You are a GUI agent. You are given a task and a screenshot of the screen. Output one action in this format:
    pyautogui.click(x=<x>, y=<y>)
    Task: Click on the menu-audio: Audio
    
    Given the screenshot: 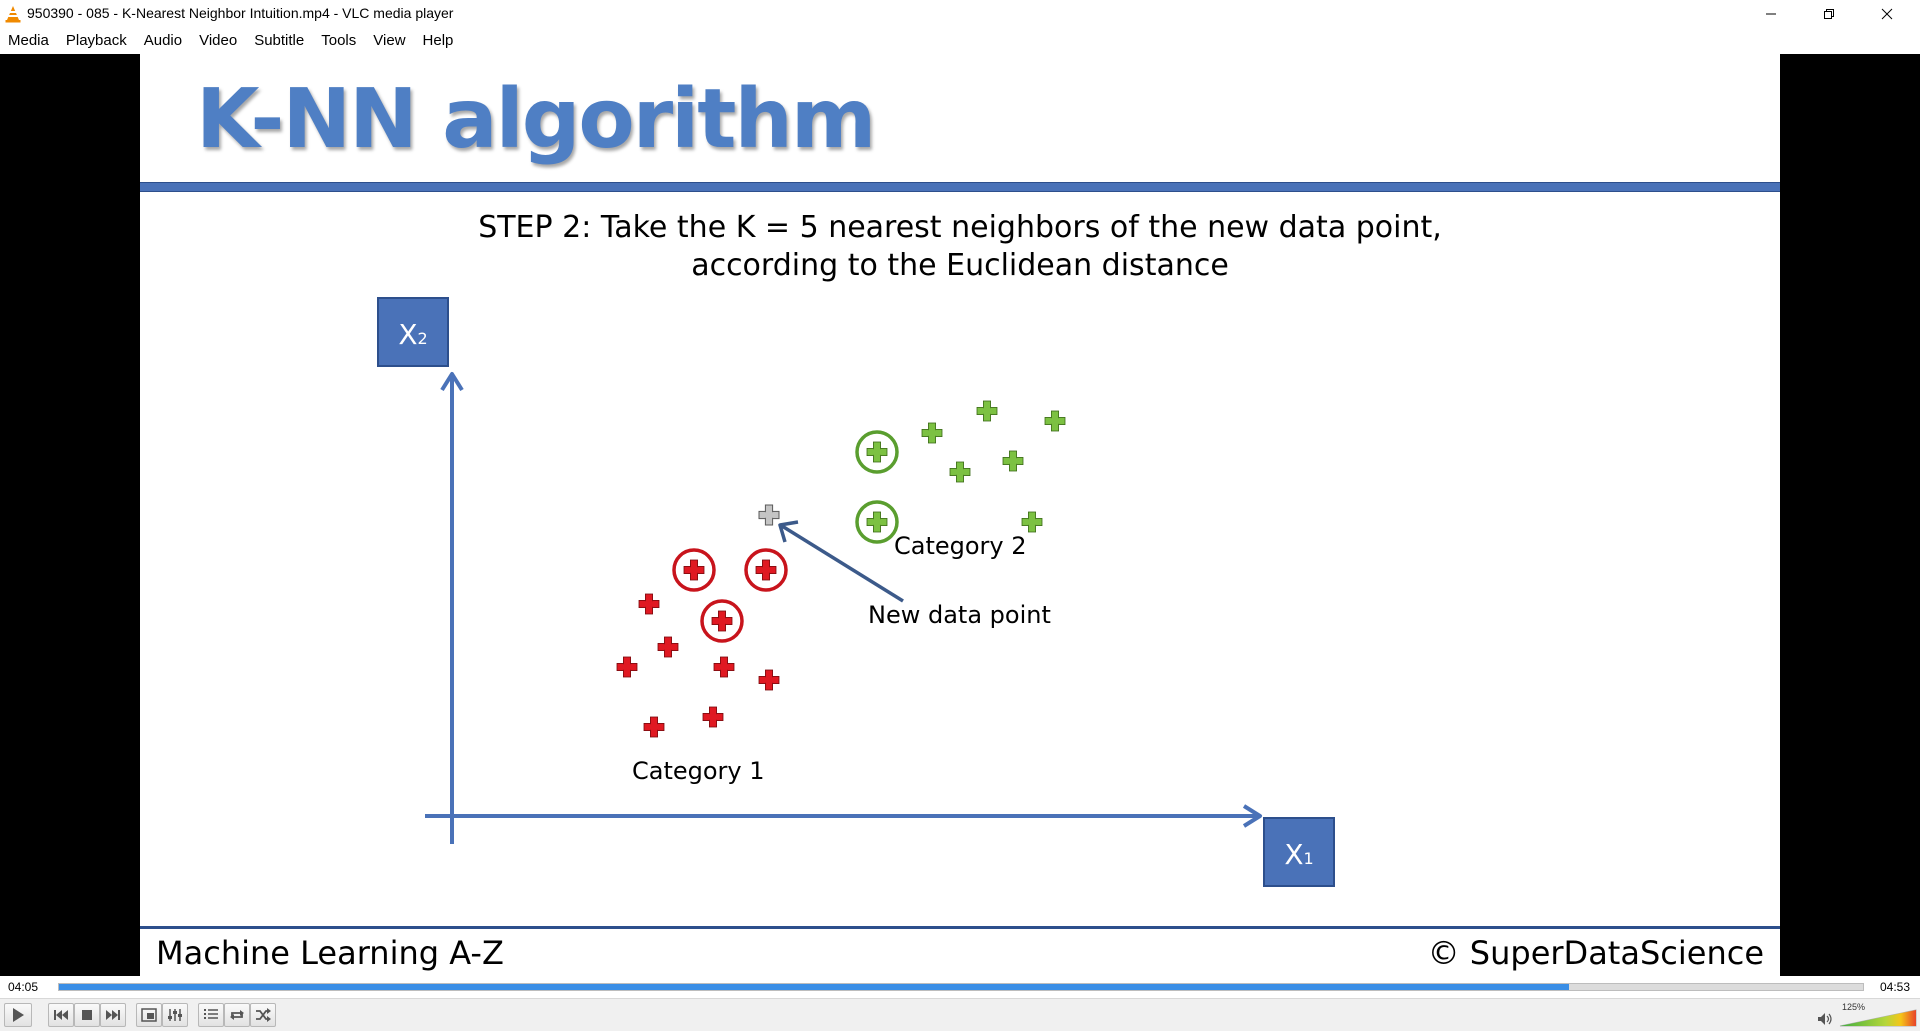 What is the action you would take?
    pyautogui.click(x=163, y=41)
    